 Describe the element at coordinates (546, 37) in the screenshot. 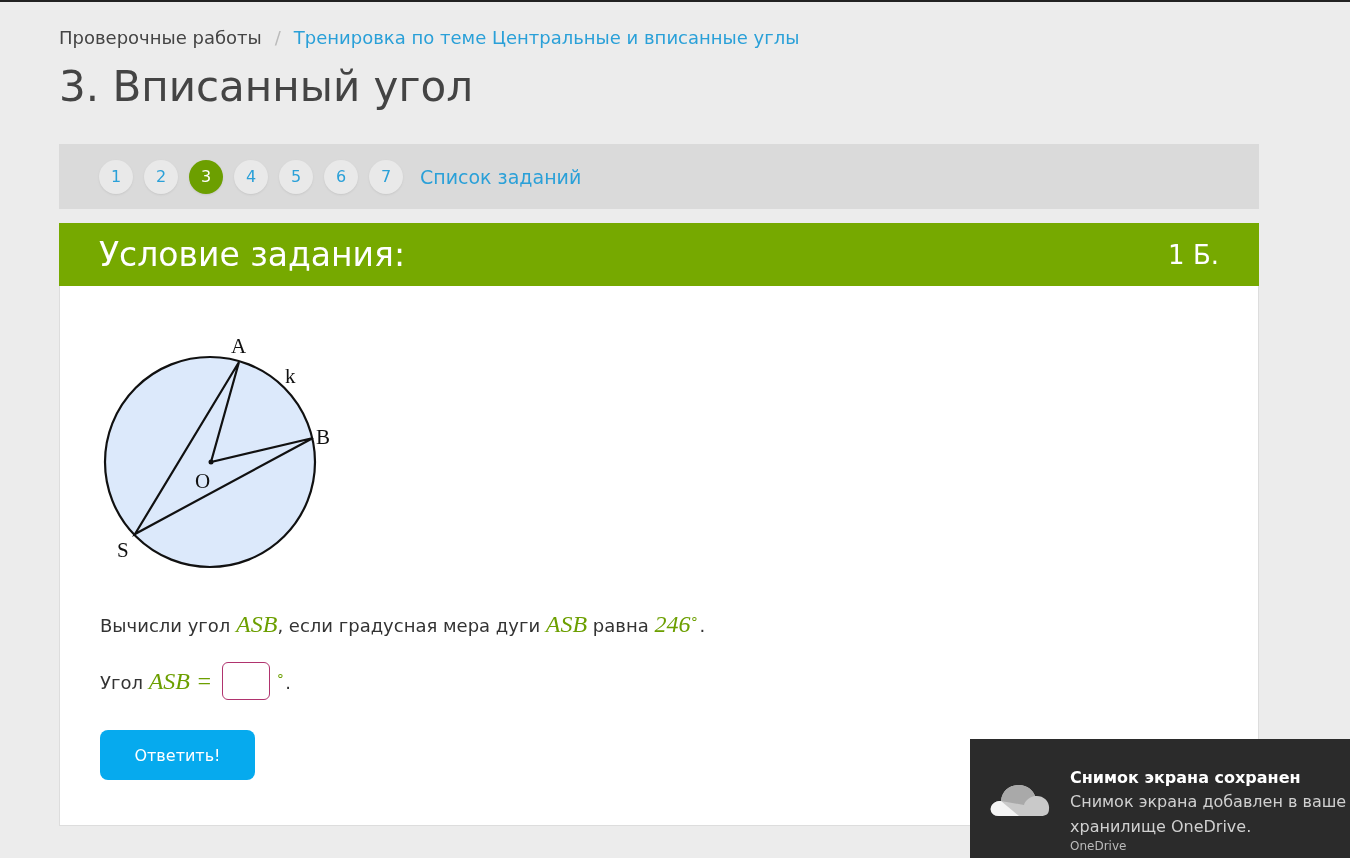

I see `breadcrumb-link: Тренировка по теме Центральные и вписанные углы` at that location.